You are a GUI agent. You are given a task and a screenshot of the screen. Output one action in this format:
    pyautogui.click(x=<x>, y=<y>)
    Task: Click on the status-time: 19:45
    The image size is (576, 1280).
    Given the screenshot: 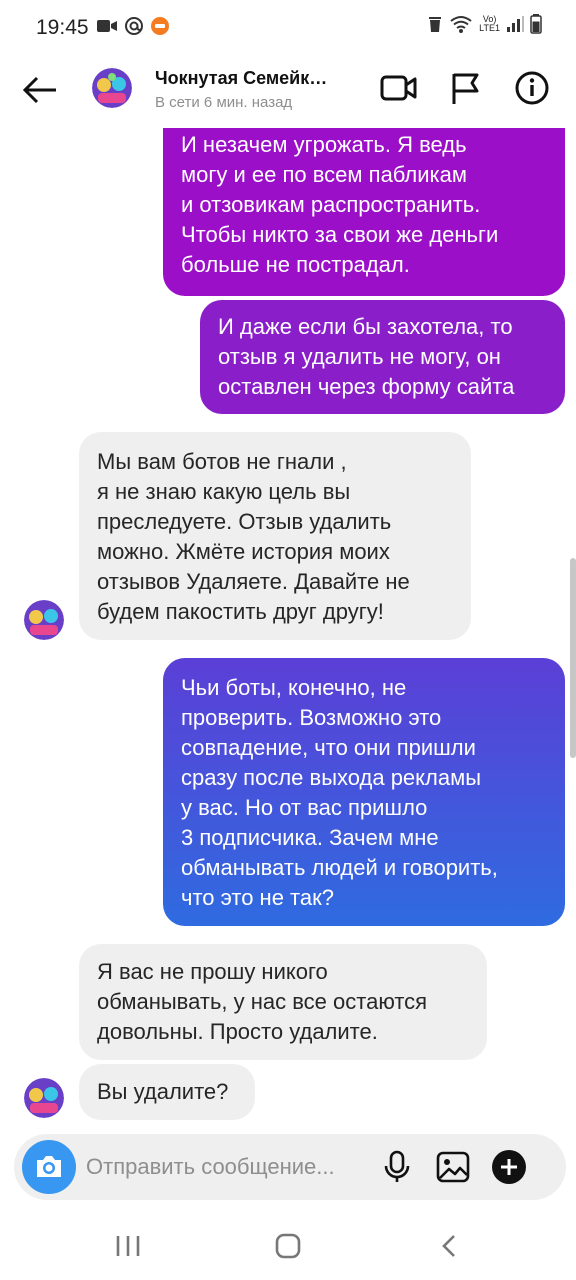 What is the action you would take?
    pyautogui.click(x=62, y=27)
    